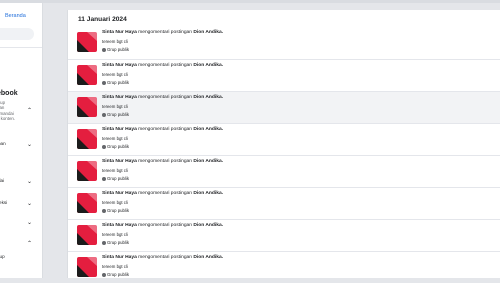  I want to click on sidebar-divider, so click(21, 47).